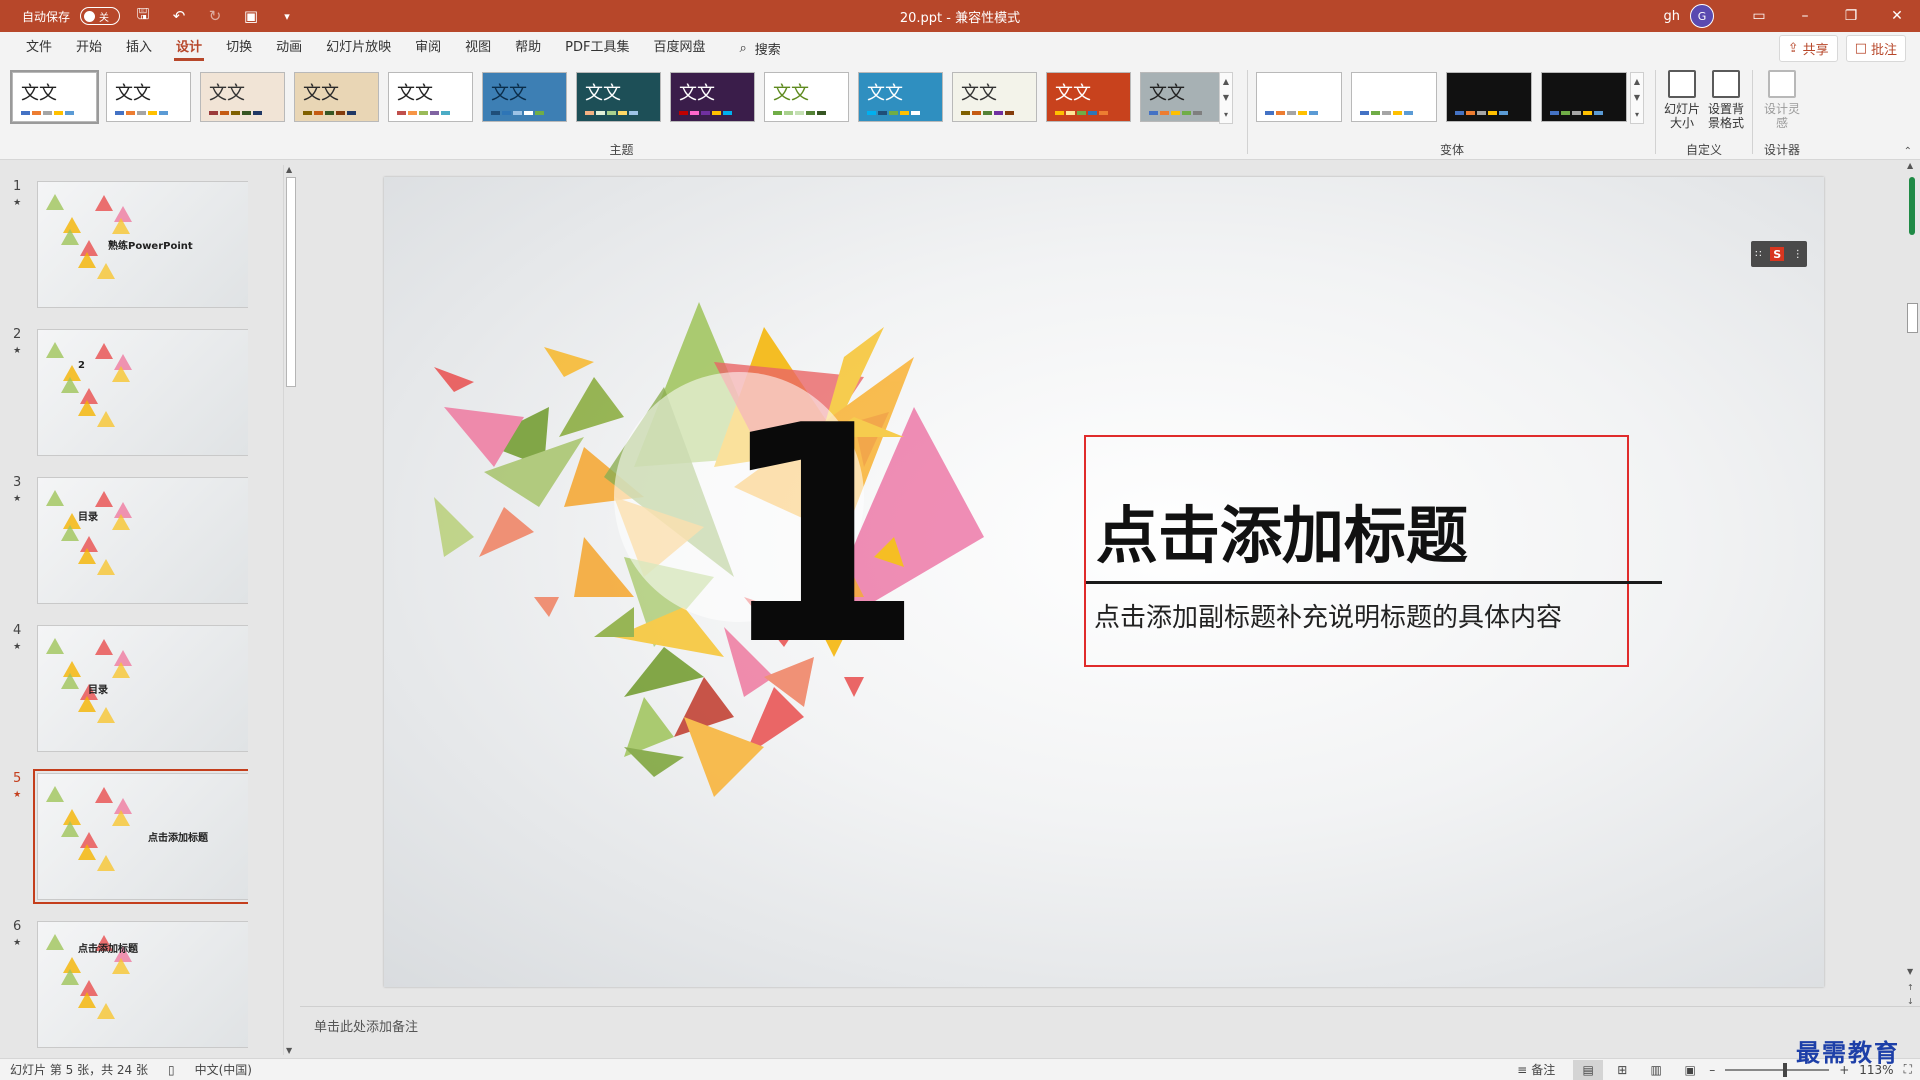 This screenshot has width=1920, height=1080. I want to click on customize-group-label: 自定义, so click(1703, 150).